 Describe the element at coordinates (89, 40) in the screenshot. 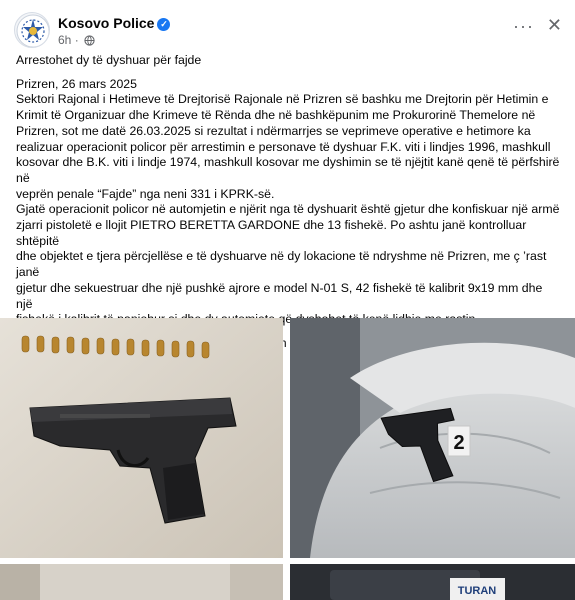

I see `globe-icon` at that location.